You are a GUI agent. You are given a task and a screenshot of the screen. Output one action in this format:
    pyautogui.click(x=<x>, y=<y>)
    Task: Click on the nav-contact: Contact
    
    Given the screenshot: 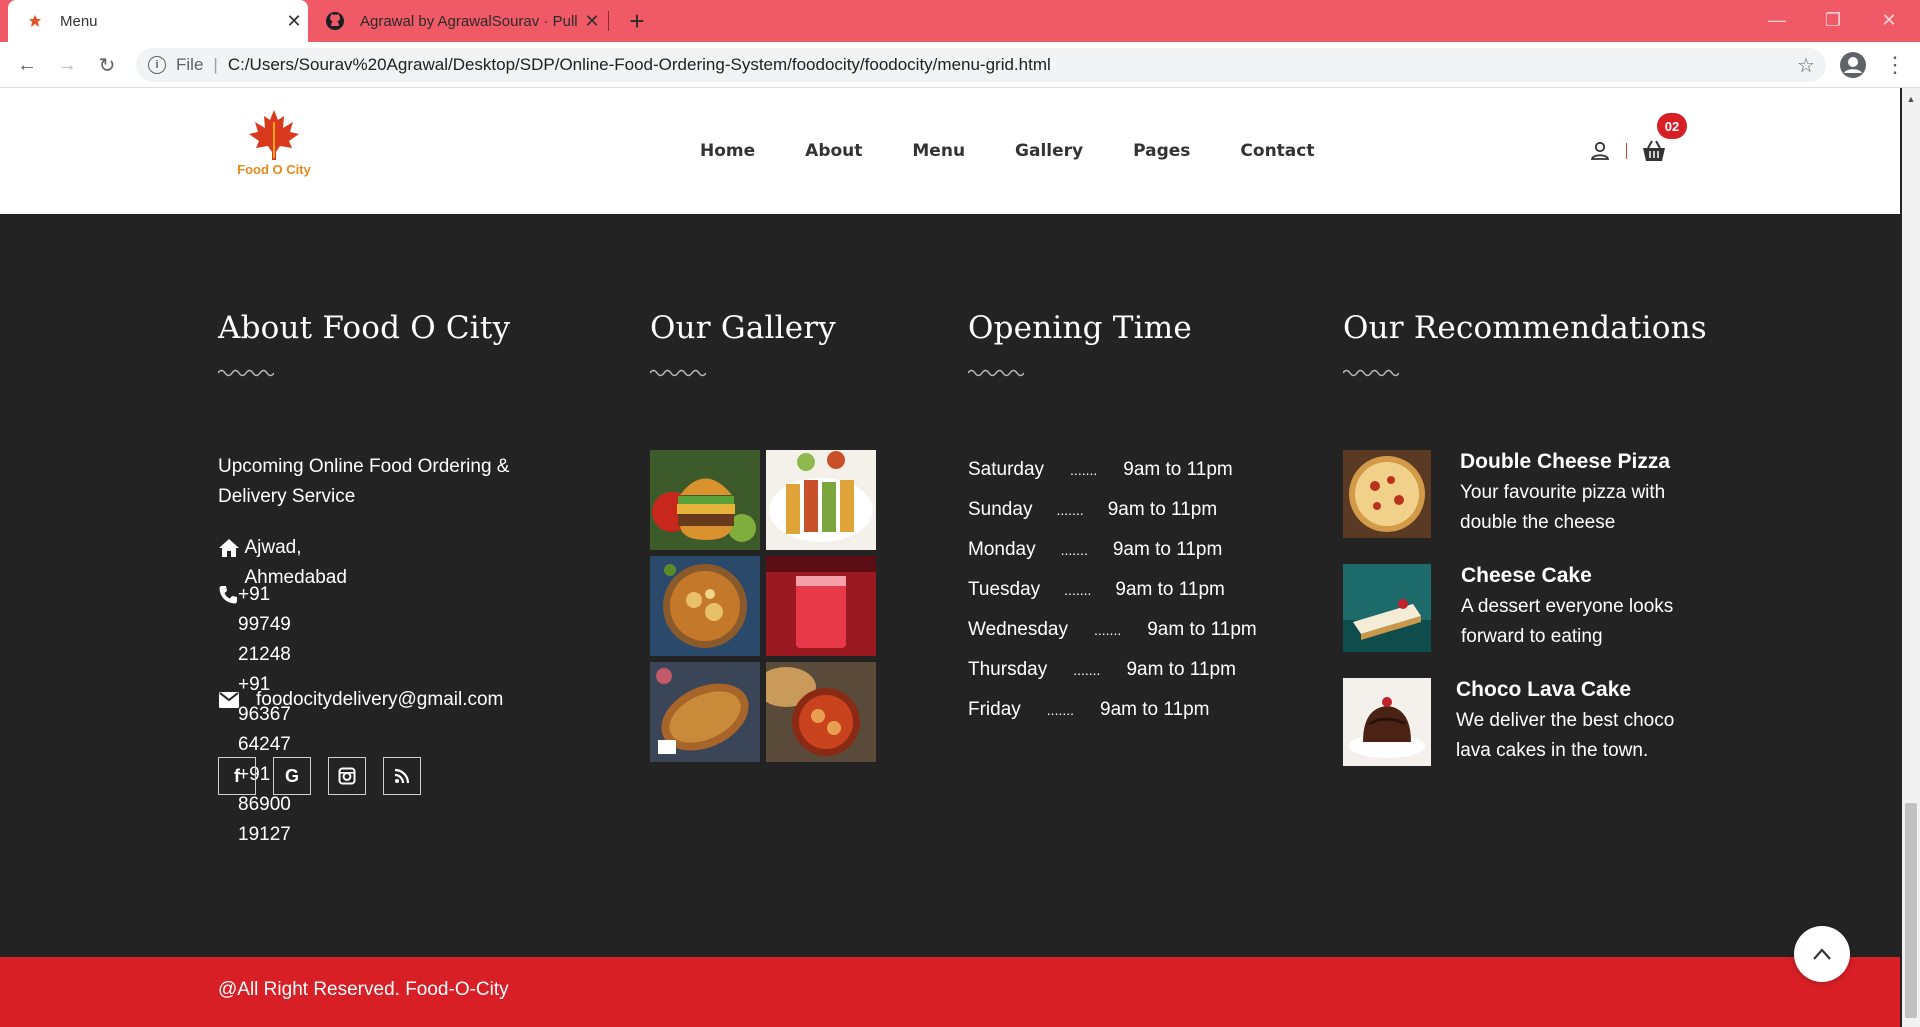 What is the action you would take?
    pyautogui.click(x=1277, y=151)
    